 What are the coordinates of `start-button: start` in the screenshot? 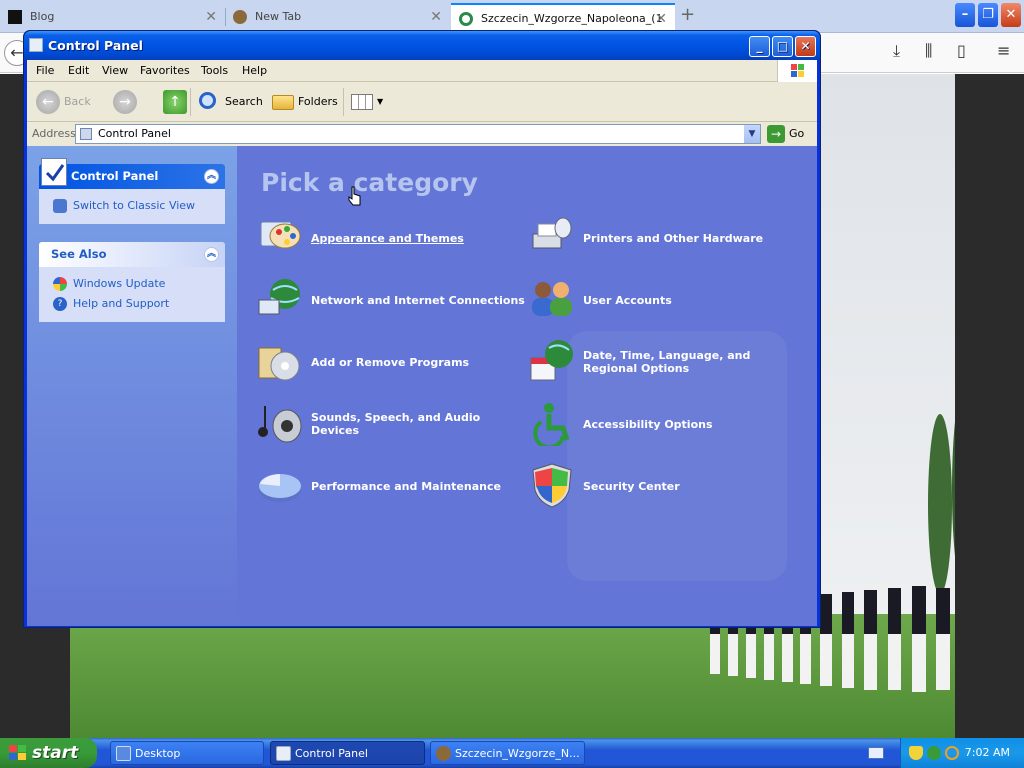 It's located at (48, 753).